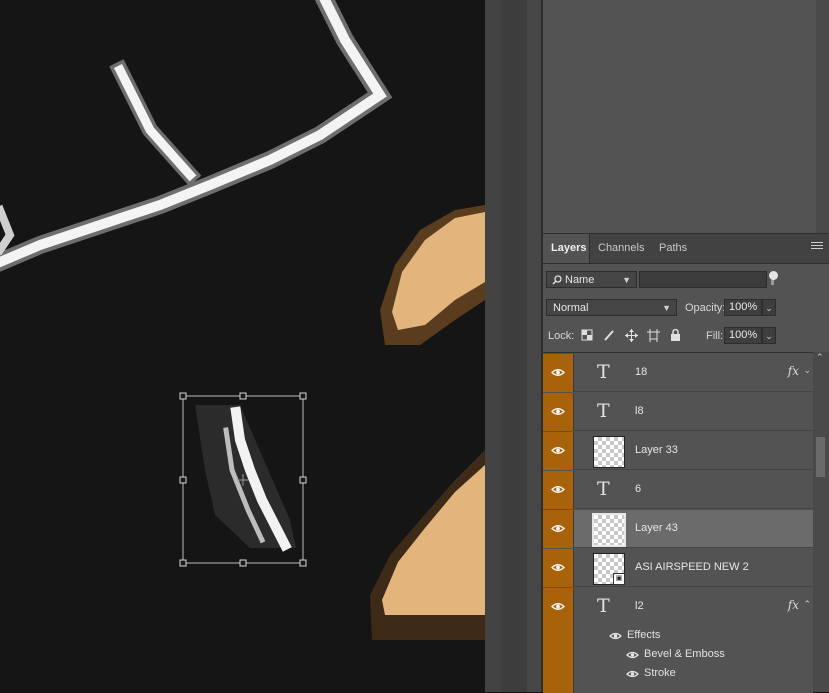 The width and height of the screenshot is (829, 693). Describe the element at coordinates (644, 635) in the screenshot. I see `effects-label: Effects` at that location.